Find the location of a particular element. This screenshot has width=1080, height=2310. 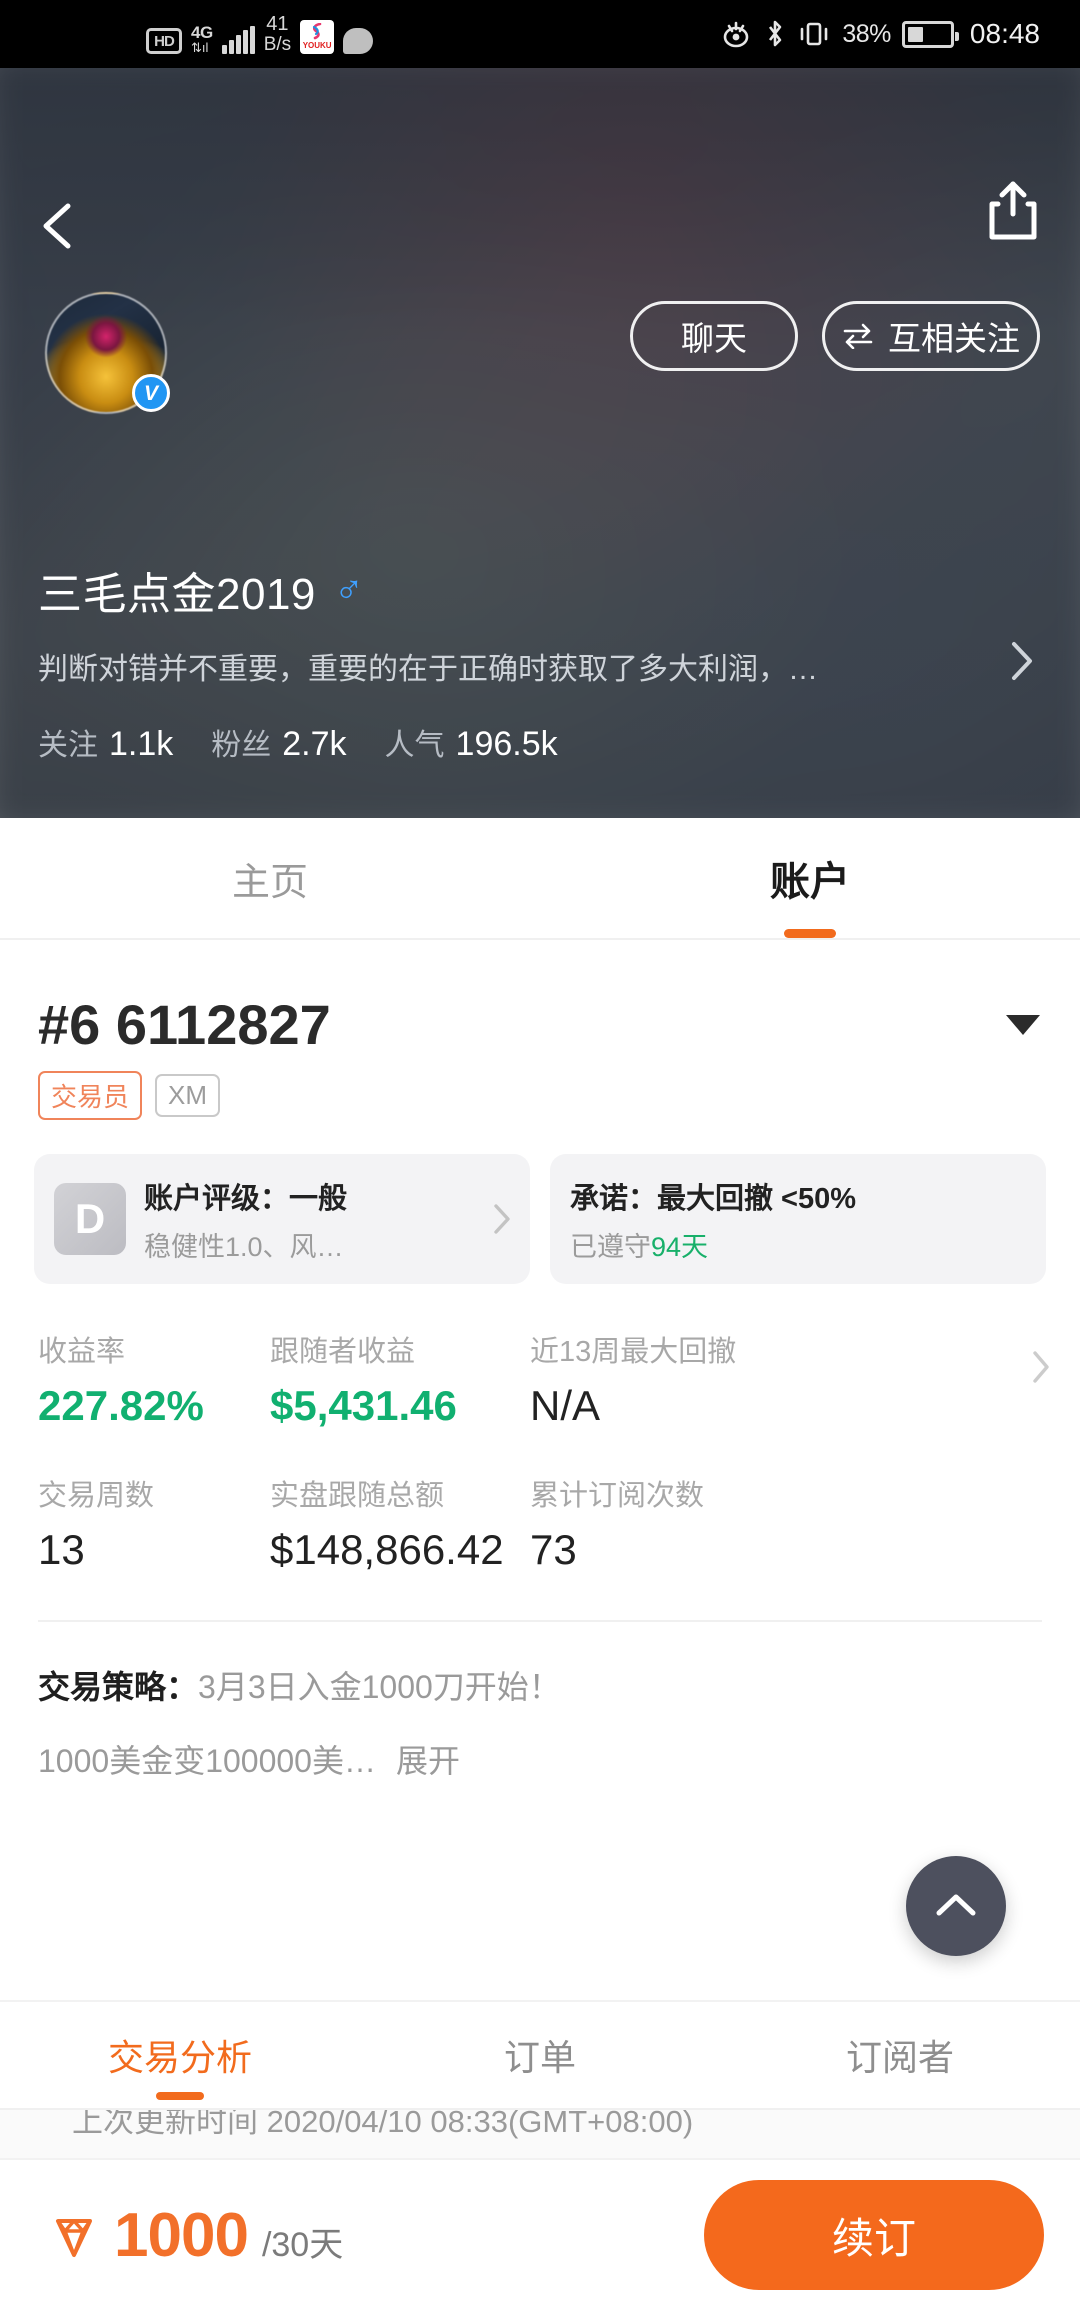

count-popularity: 人气 196.5k is located at coordinates (471, 742).